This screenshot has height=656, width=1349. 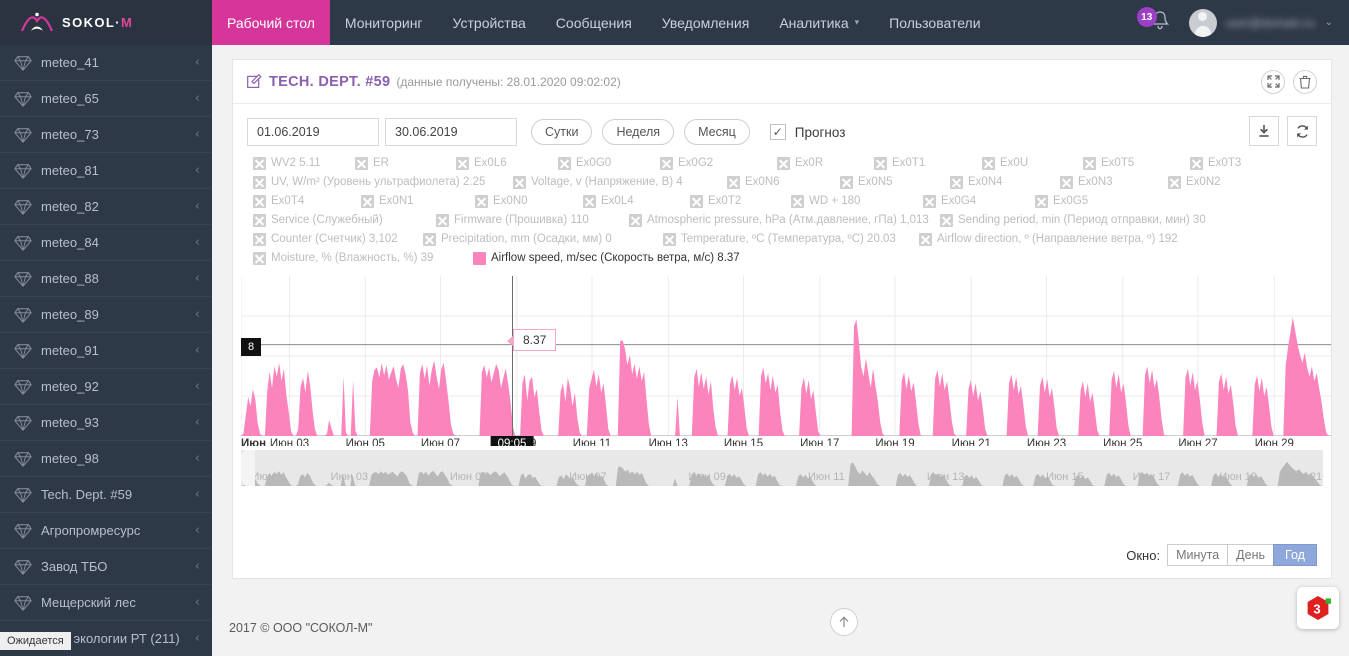 I want to click on sidebar-item-meteo-73: meteo_73 ‹, so click(x=106, y=135).